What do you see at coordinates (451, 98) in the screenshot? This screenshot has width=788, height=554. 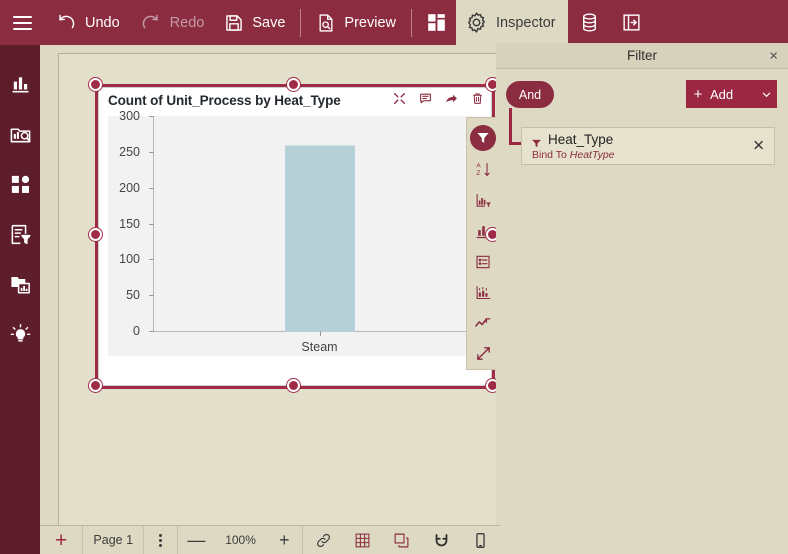 I see `share-icon` at bounding box center [451, 98].